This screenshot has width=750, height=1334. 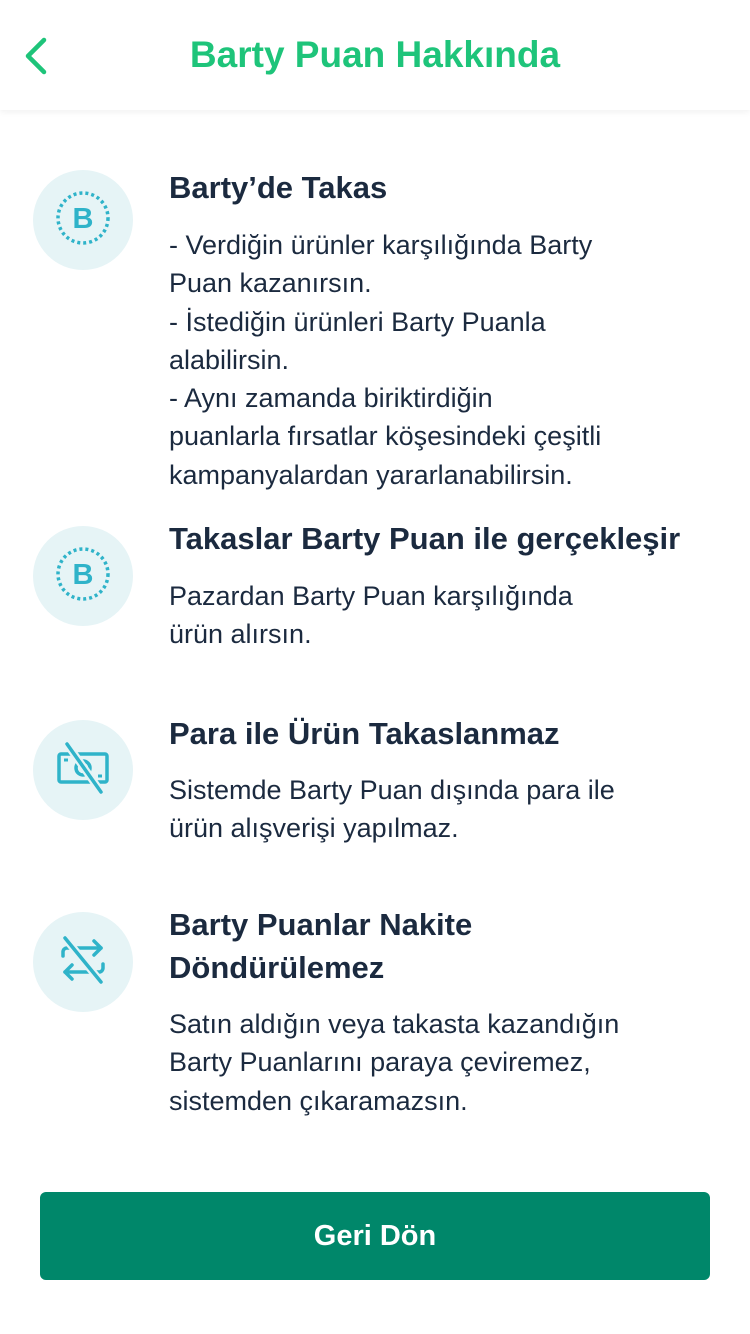 What do you see at coordinates (331, 398) in the screenshot?
I see `text-line: - Aynı zamanda biriktirdiğin` at bounding box center [331, 398].